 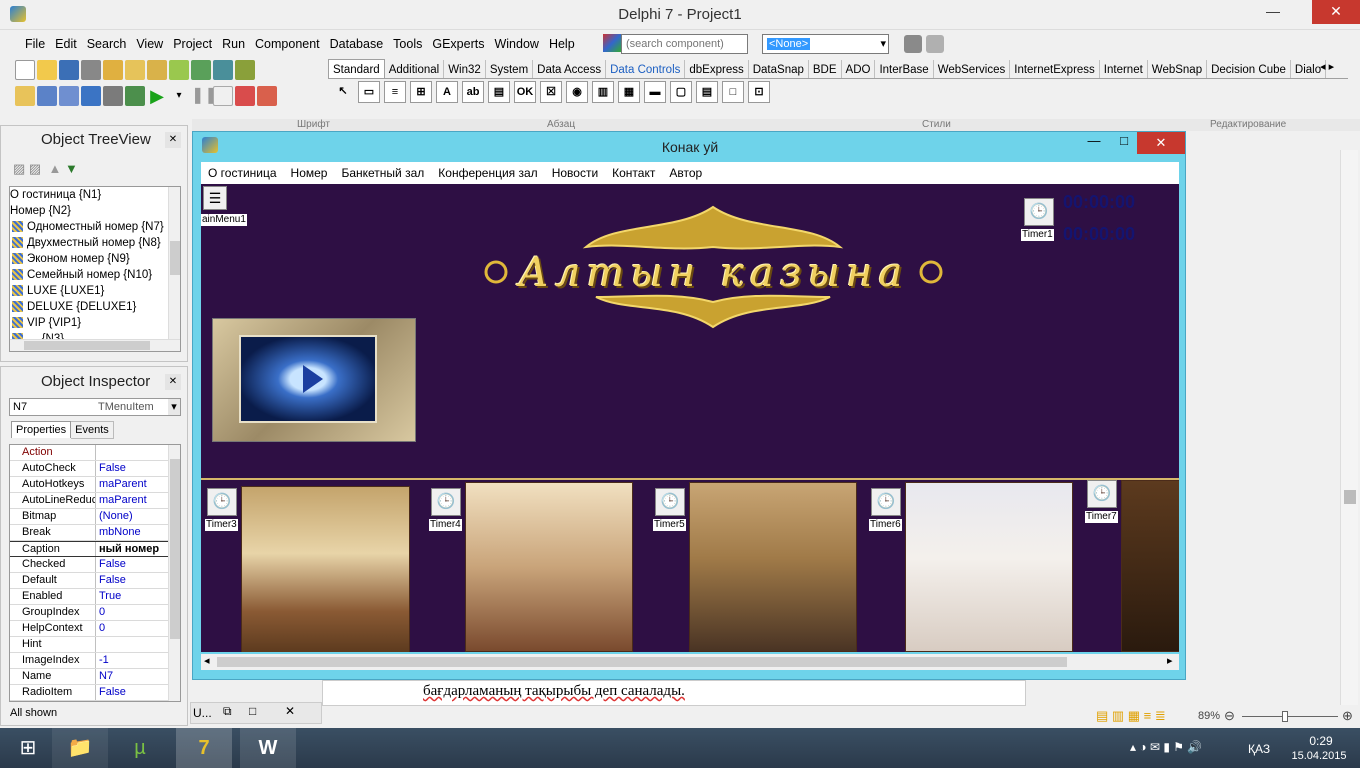 I want to click on form-menu-item: Автор, so click(x=685, y=173).